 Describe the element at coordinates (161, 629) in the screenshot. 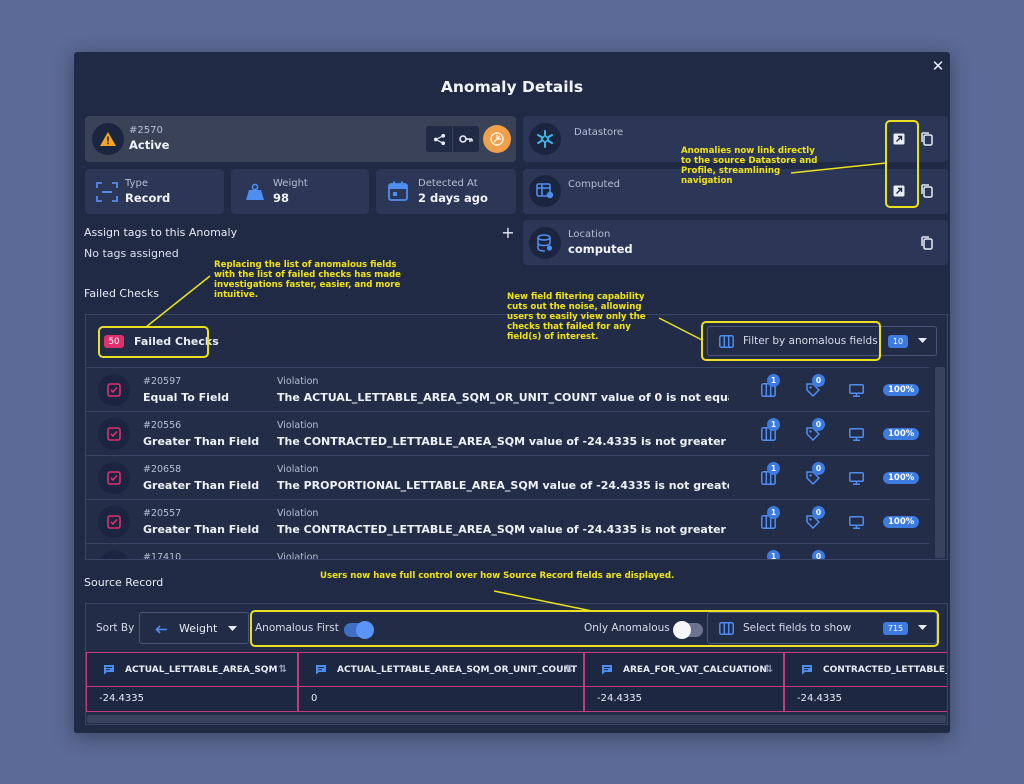

I see `arrow-left-icon` at that location.